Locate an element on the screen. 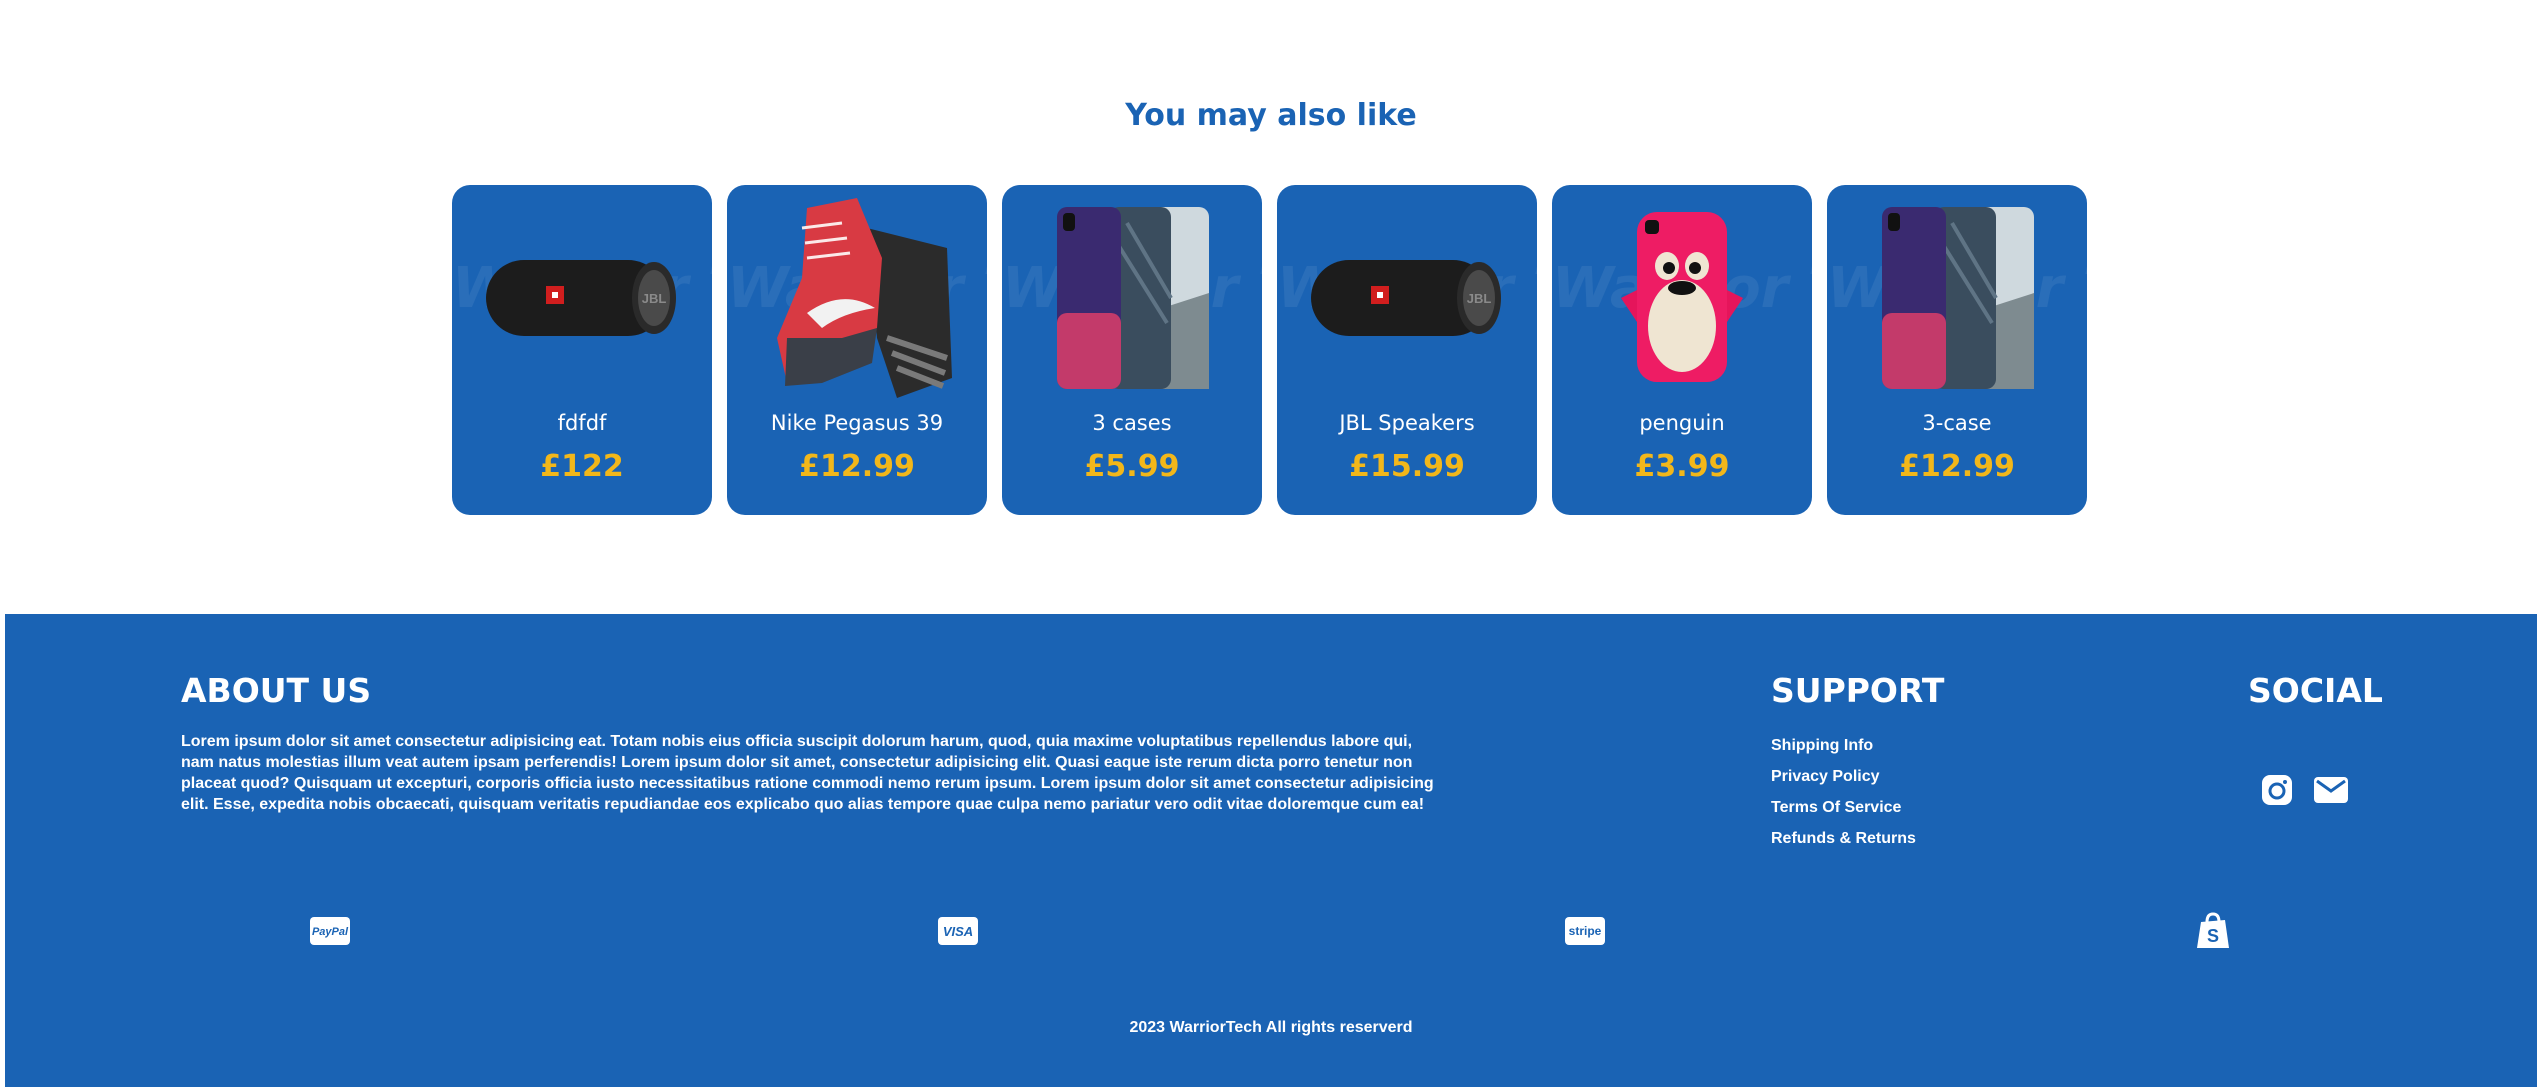 The height and width of the screenshot is (1091, 2542). support-heading: SUPPORT is located at coordinates (1858, 690).